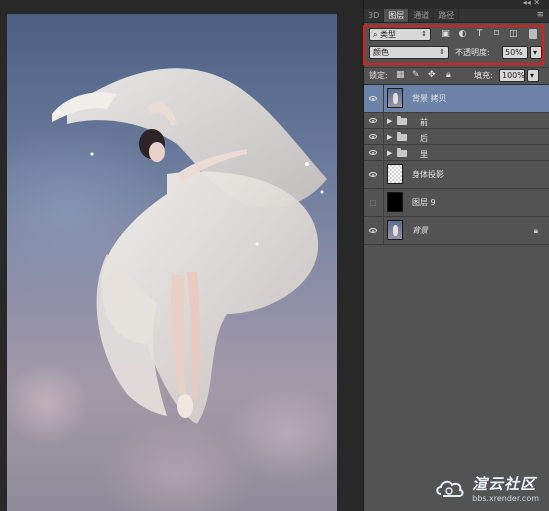 This screenshot has width=549, height=511. Describe the element at coordinates (400, 34) in the screenshot. I see `filter-type-select: ⌕ 类型 ⇕` at that location.